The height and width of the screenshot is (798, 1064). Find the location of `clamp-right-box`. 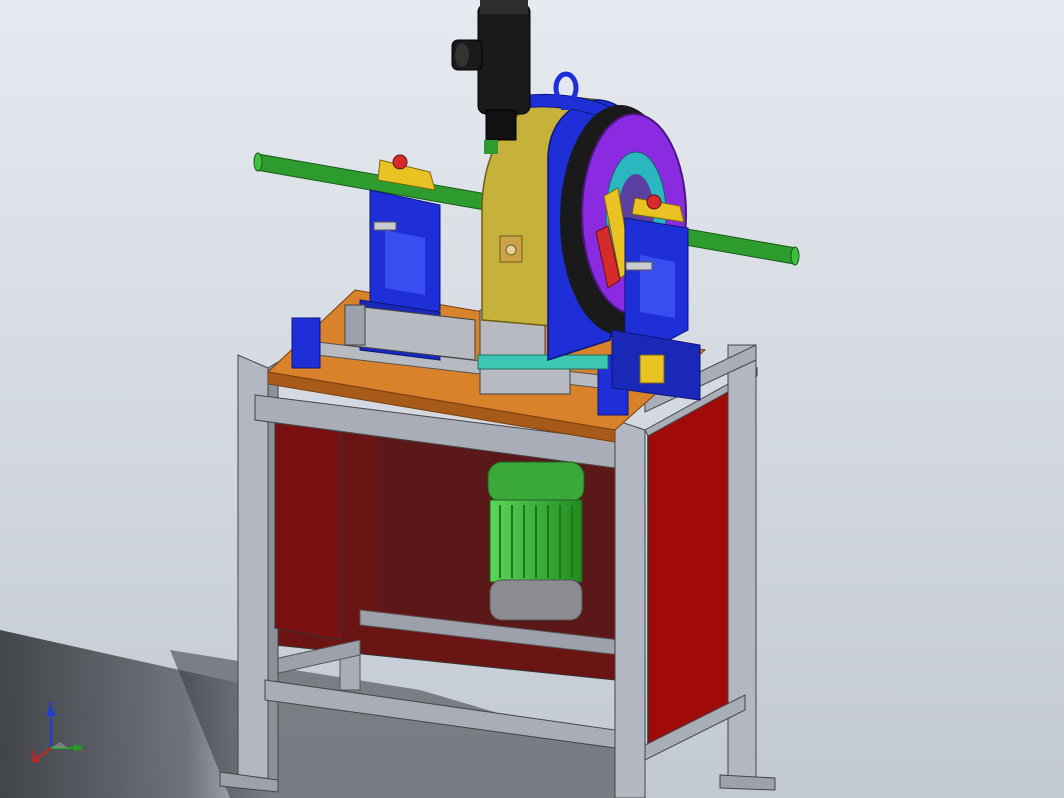

clamp-right-box is located at coordinates (652, 369).